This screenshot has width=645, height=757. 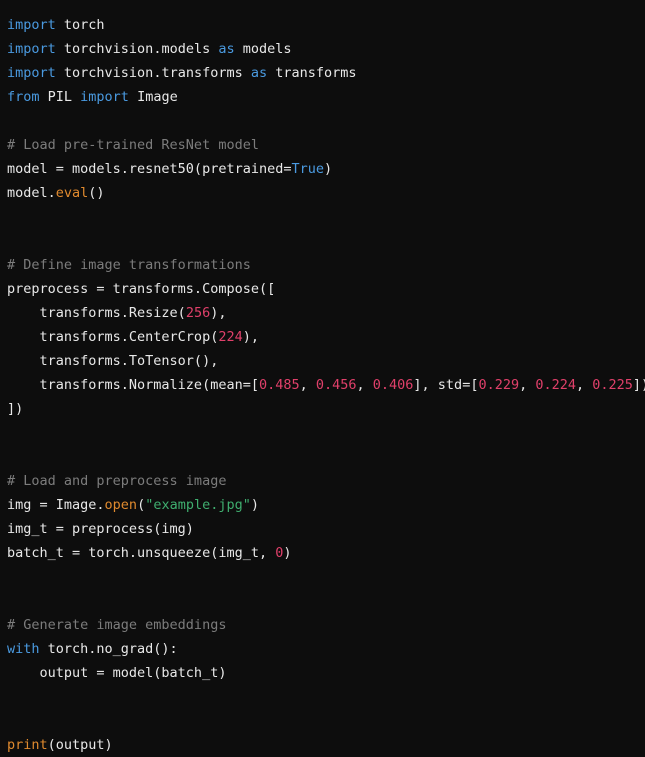 What do you see at coordinates (393, 385) in the screenshot?
I see `code-token-num: 0.406` at bounding box center [393, 385].